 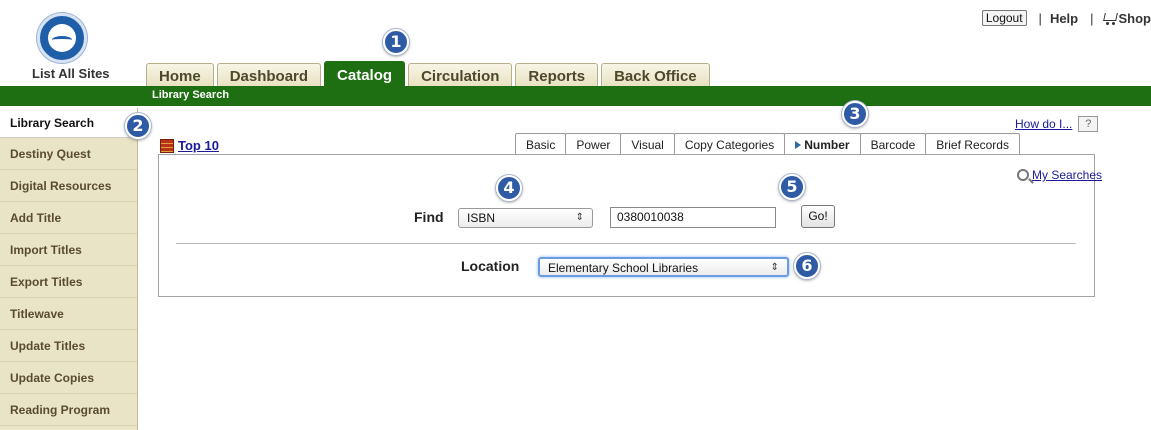 What do you see at coordinates (167, 145) in the screenshot?
I see `books-icon` at bounding box center [167, 145].